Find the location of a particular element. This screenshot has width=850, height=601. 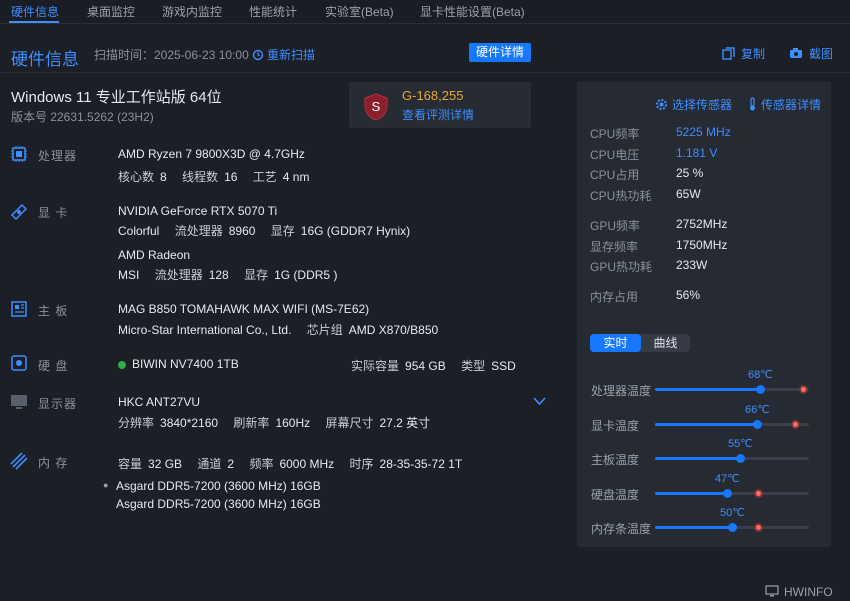

threads-label: 线程数 is located at coordinates (200, 177).